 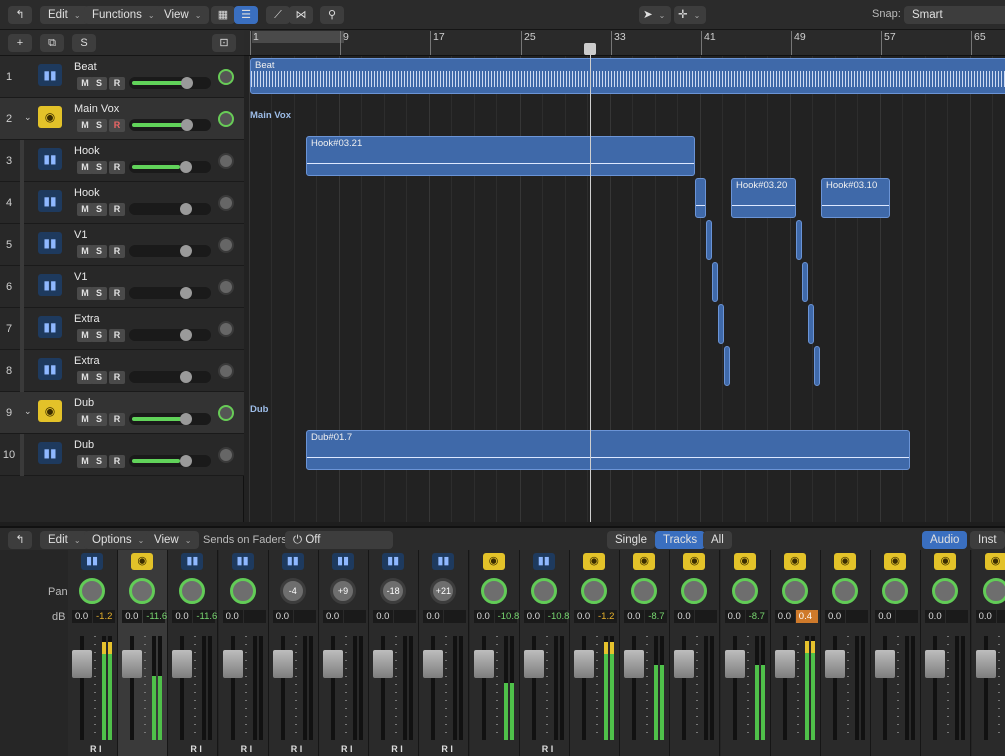 What do you see at coordinates (87, 151) in the screenshot?
I see `track-name: Hook` at bounding box center [87, 151].